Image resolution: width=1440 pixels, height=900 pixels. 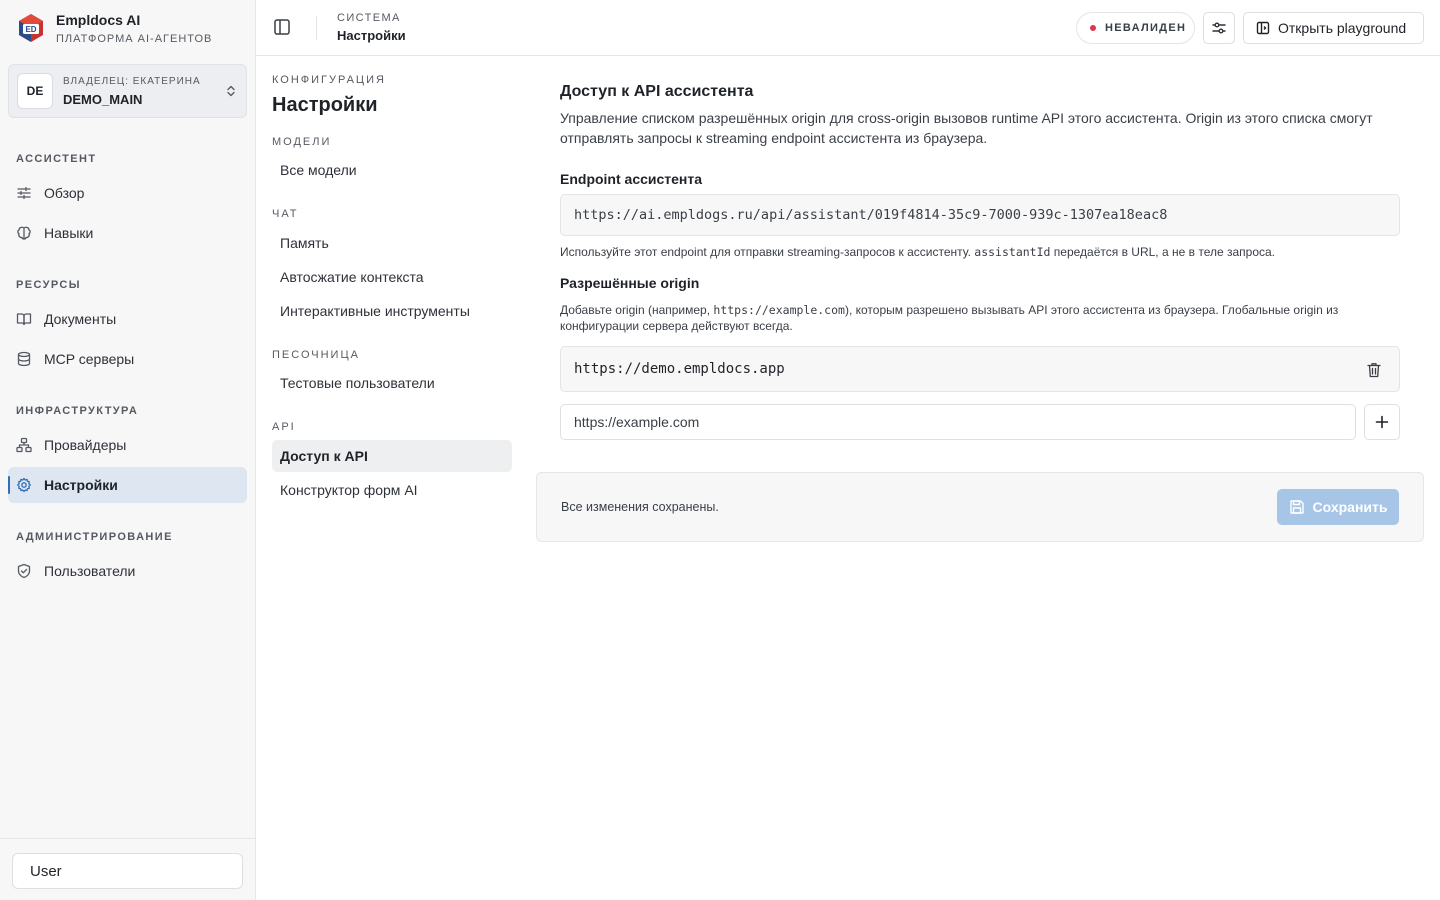 What do you see at coordinates (1350, 507) in the screenshot?
I see `save-button-label: Сохранить` at bounding box center [1350, 507].